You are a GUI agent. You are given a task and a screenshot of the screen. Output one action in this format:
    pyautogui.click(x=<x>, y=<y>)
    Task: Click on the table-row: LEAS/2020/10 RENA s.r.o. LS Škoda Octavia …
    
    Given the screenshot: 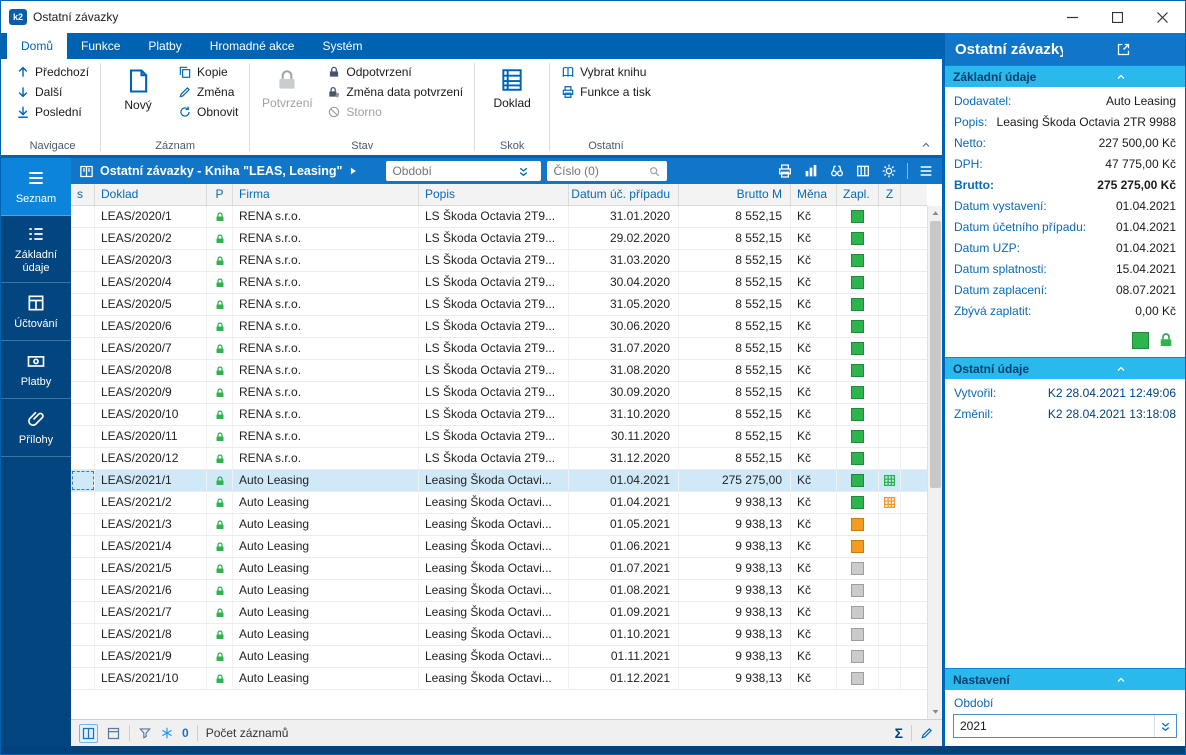 What is the action you would take?
    pyautogui.click(x=499, y=415)
    